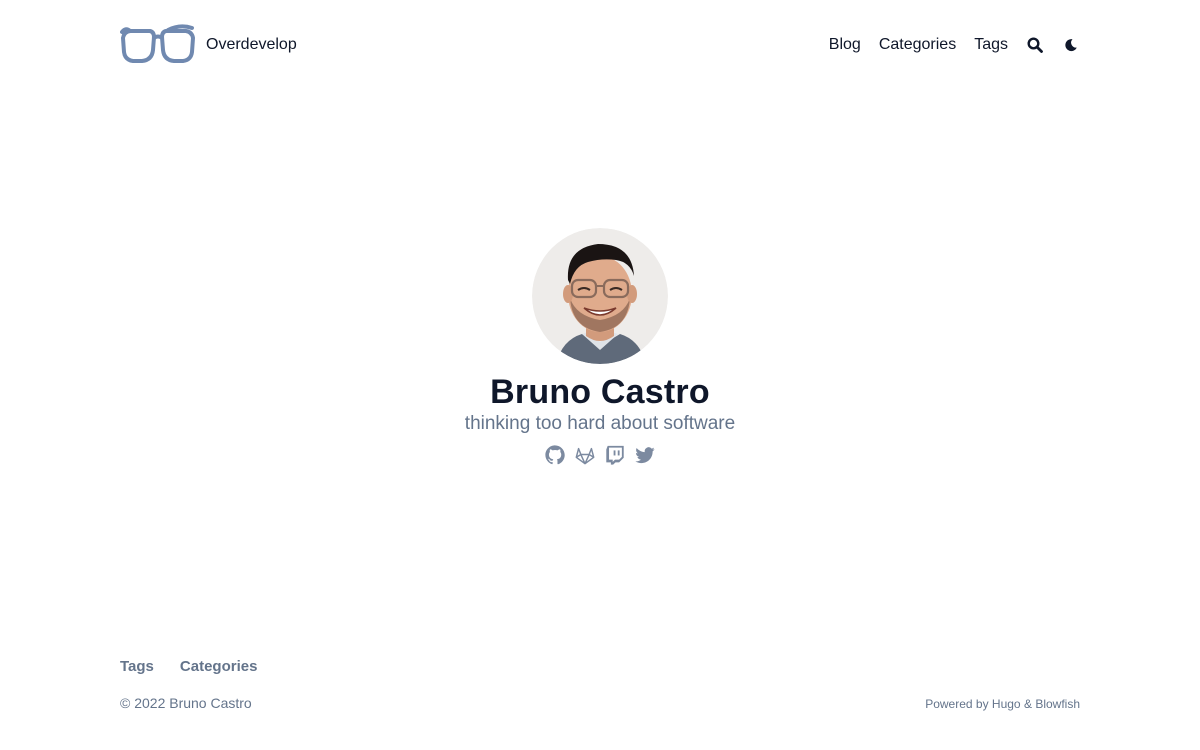 This screenshot has height=750, width=1200. What do you see at coordinates (615, 455) in the screenshot?
I see `twitch-icon` at bounding box center [615, 455].